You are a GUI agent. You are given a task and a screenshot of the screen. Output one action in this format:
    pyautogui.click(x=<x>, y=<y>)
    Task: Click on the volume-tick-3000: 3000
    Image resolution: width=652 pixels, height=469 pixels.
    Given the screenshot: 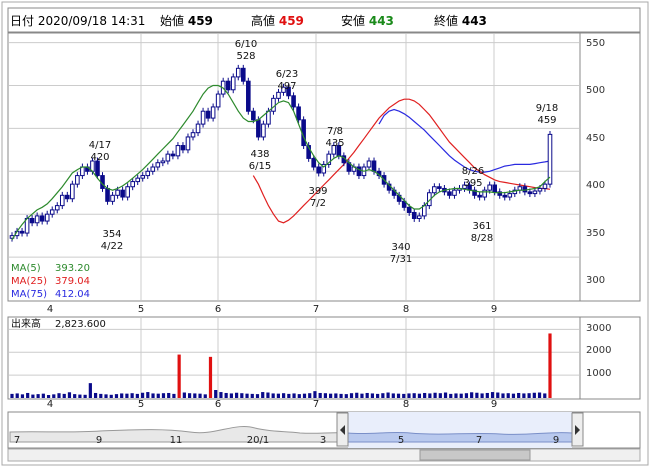 What is the action you would take?
    pyautogui.click(x=598, y=328)
    